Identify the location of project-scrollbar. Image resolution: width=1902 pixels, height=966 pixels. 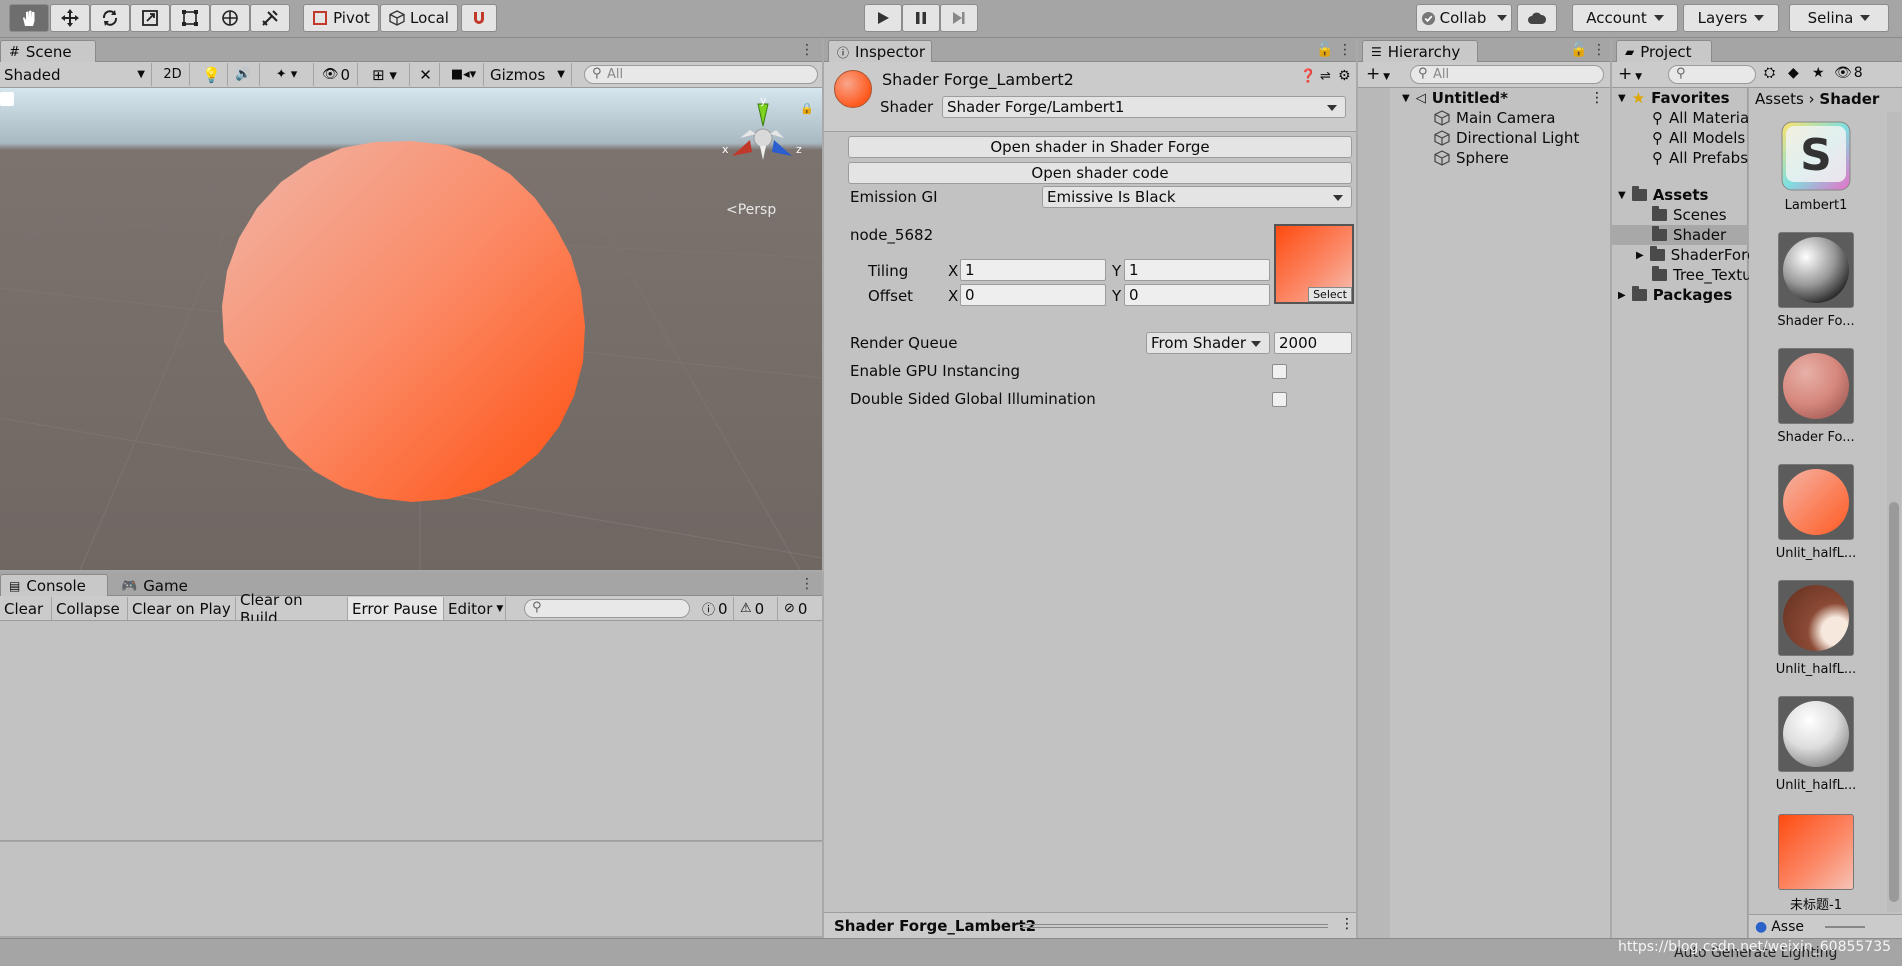
(1894, 512).